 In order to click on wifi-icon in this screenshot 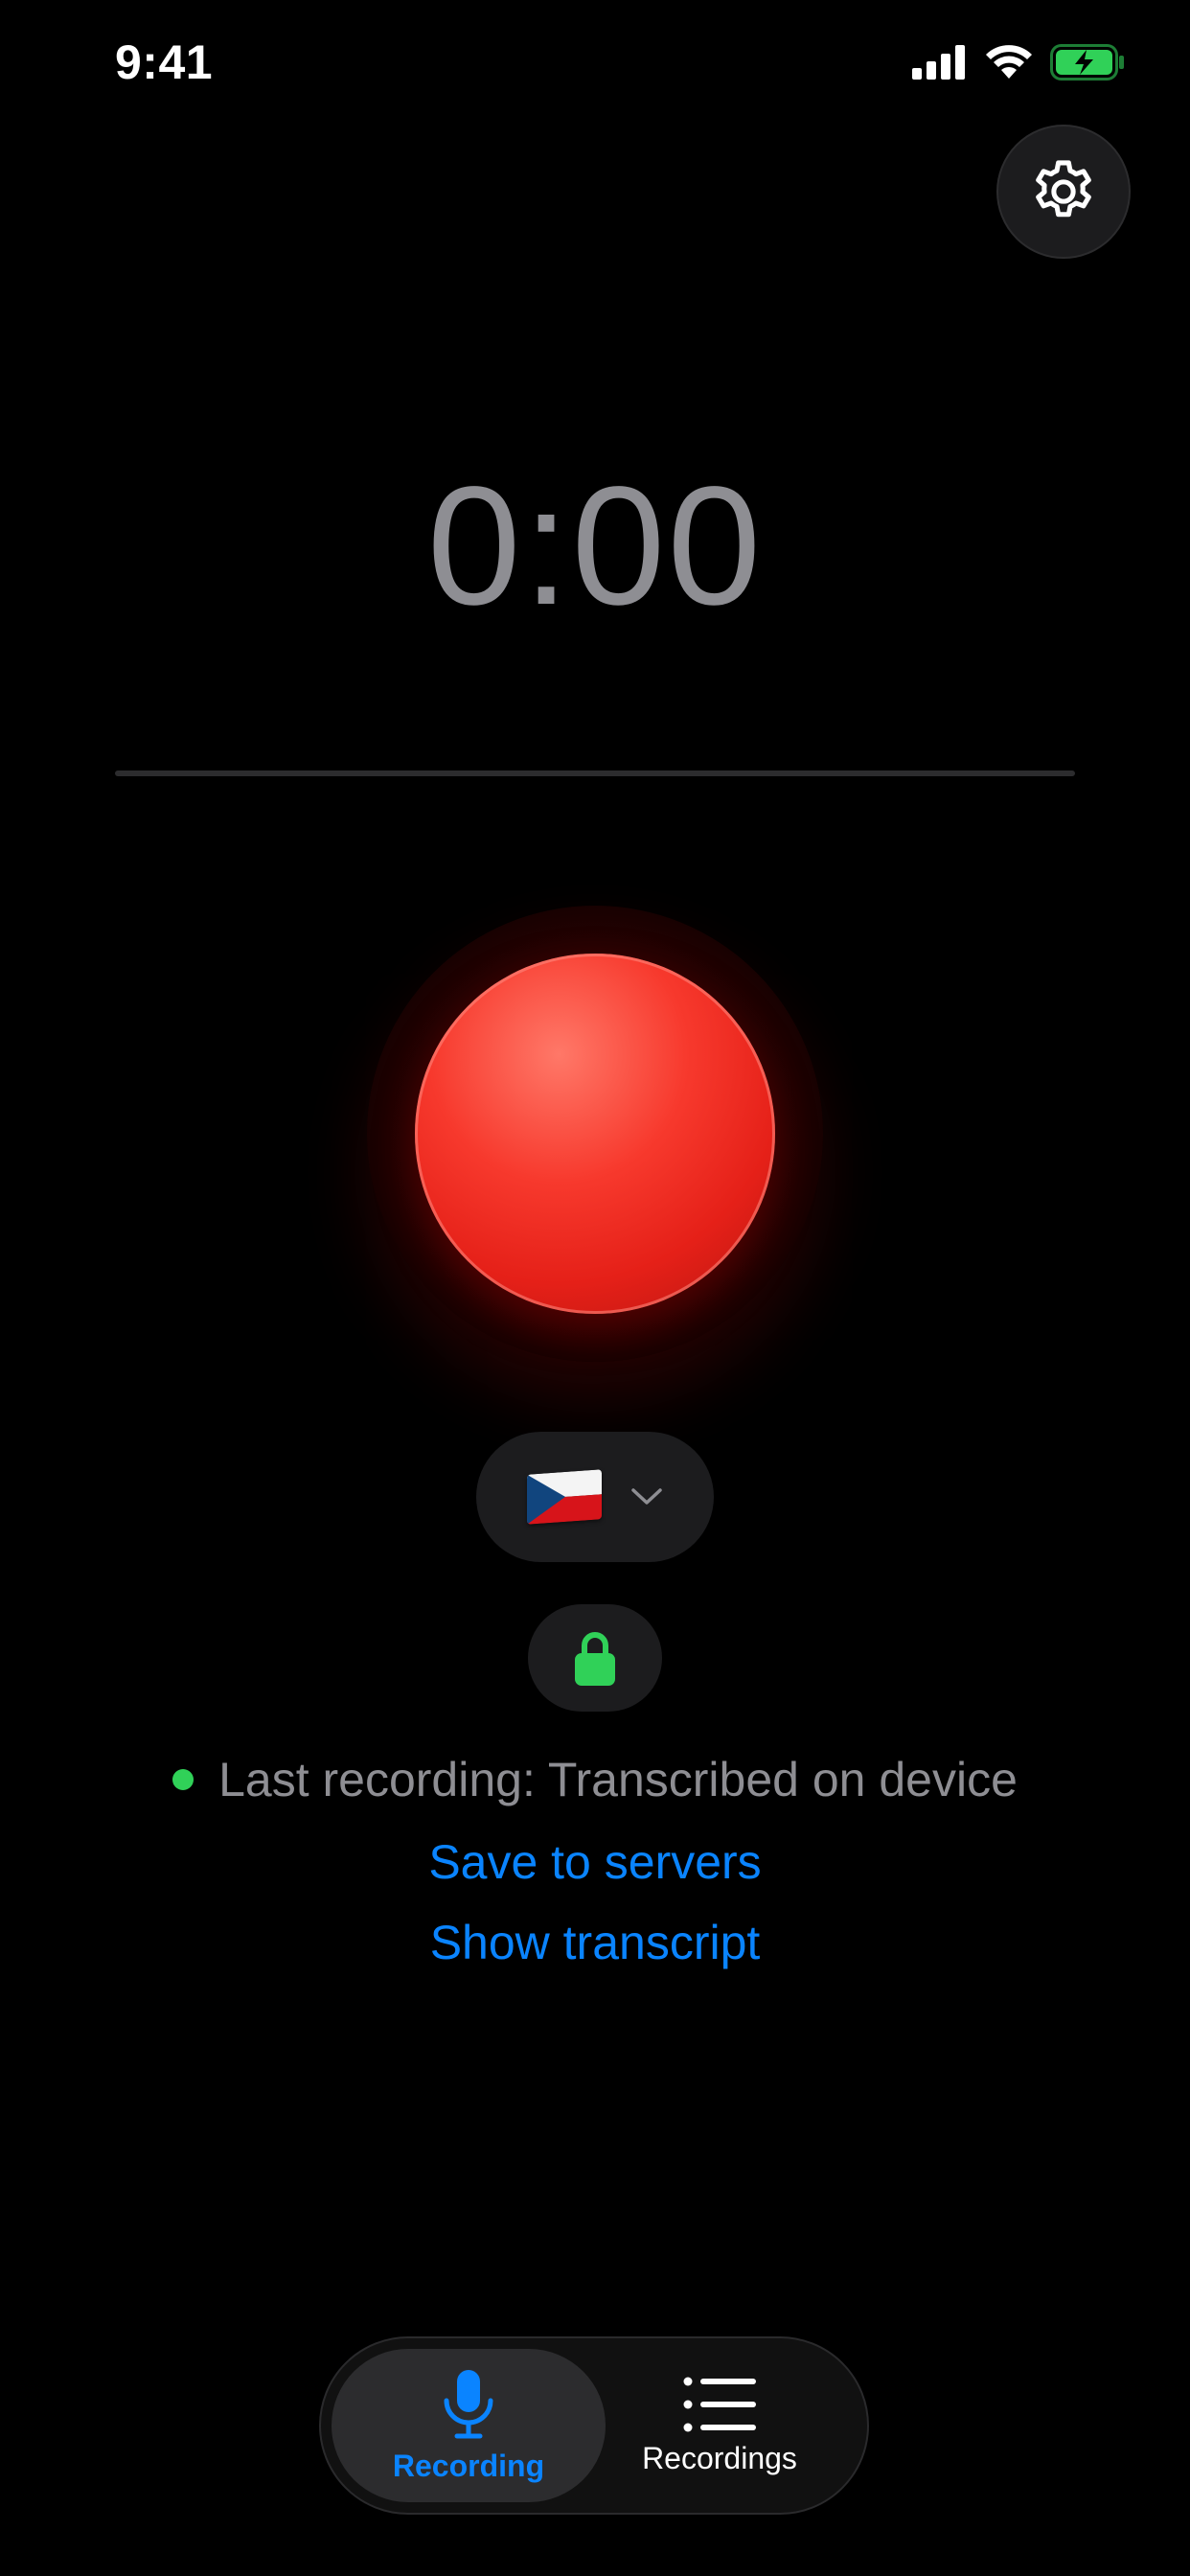, I will do `click(1009, 62)`.